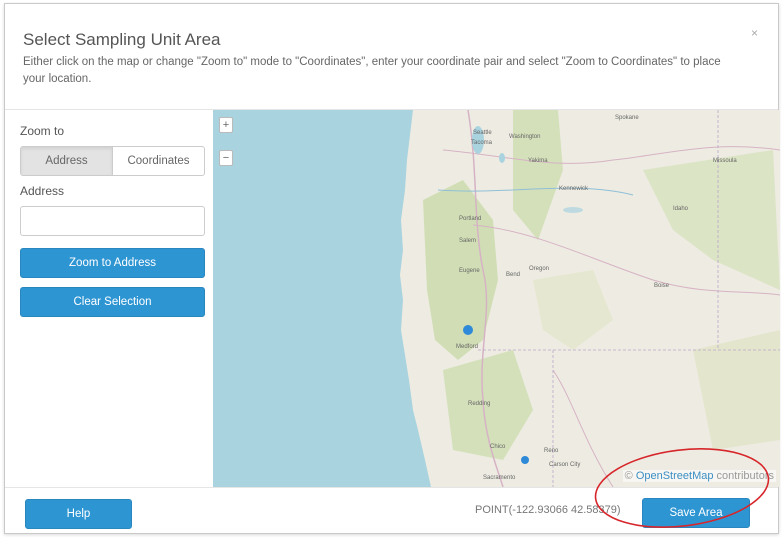  What do you see at coordinates (479, 404) in the screenshot?
I see `map-label-redding: Redding` at bounding box center [479, 404].